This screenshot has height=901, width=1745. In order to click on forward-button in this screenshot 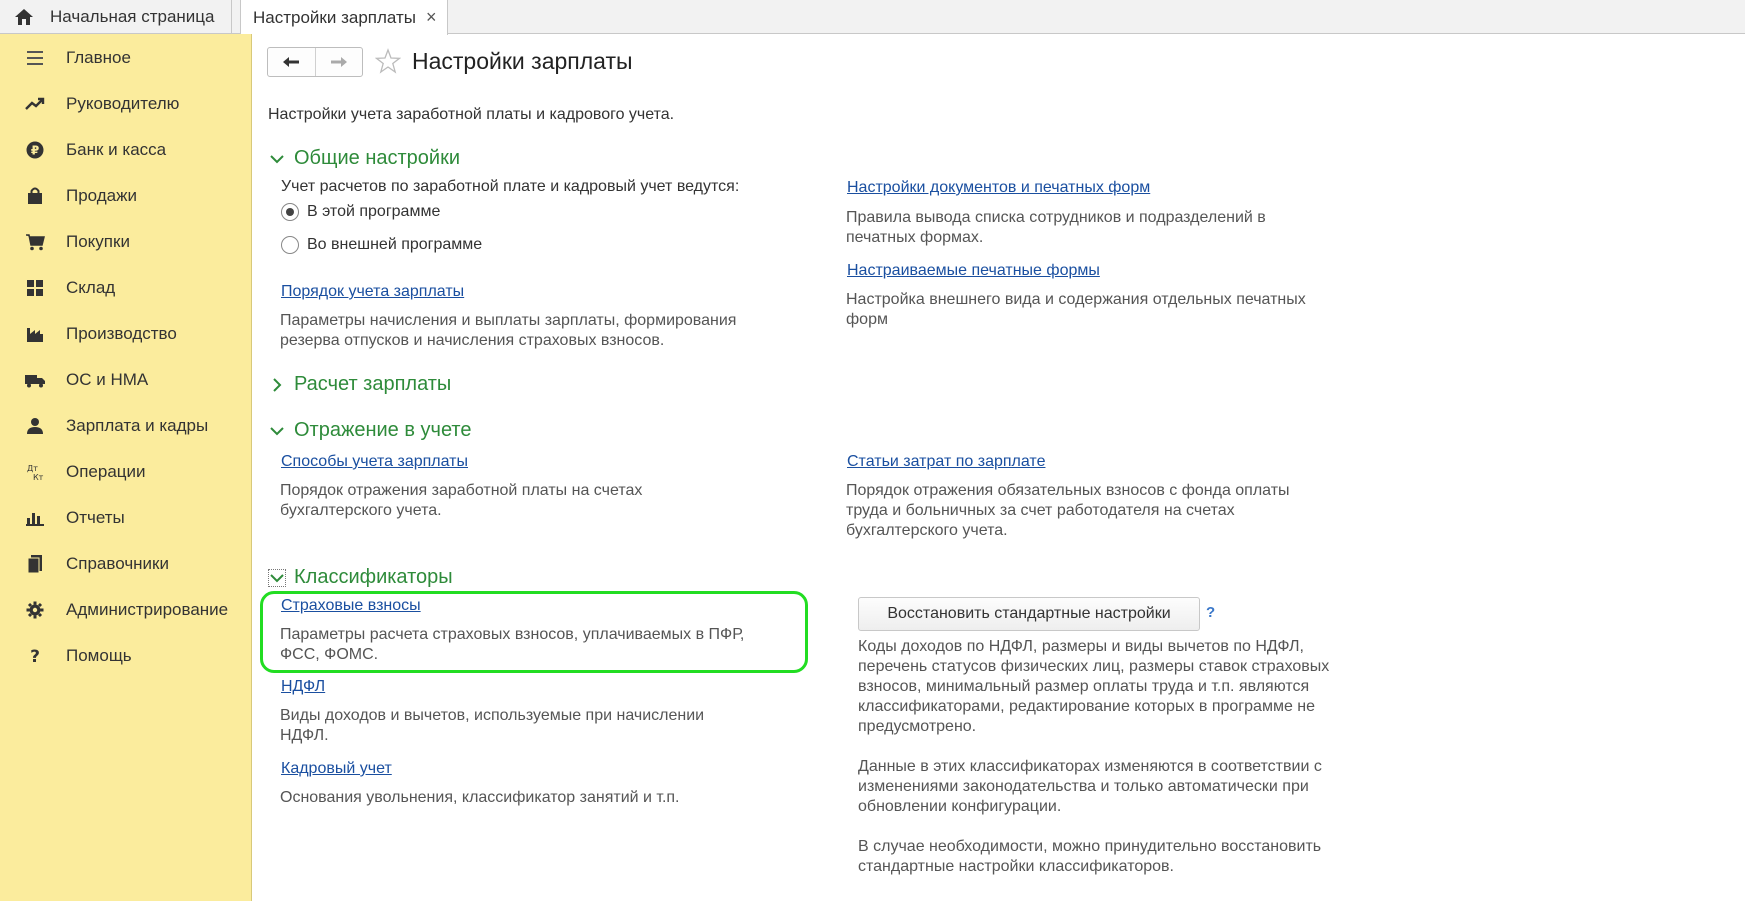, I will do `click(338, 62)`.